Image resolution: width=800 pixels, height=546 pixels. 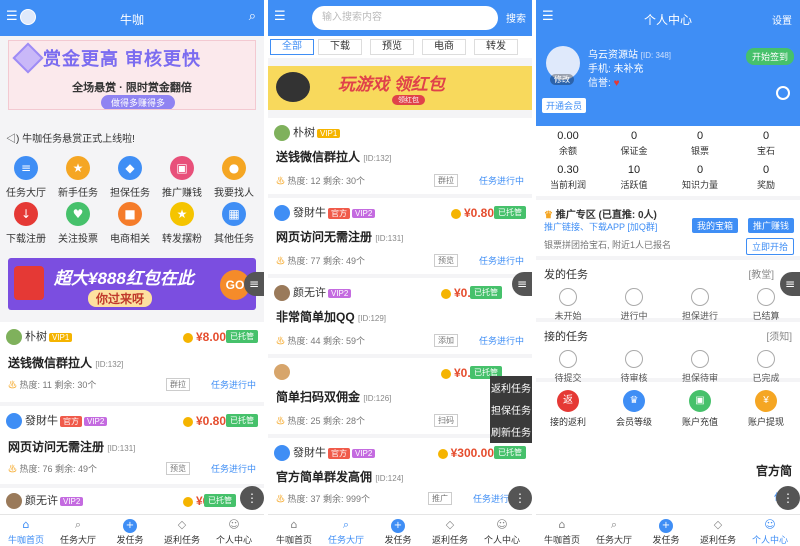 I want to click on stat-silver: 0 银票, so click(x=700, y=143).